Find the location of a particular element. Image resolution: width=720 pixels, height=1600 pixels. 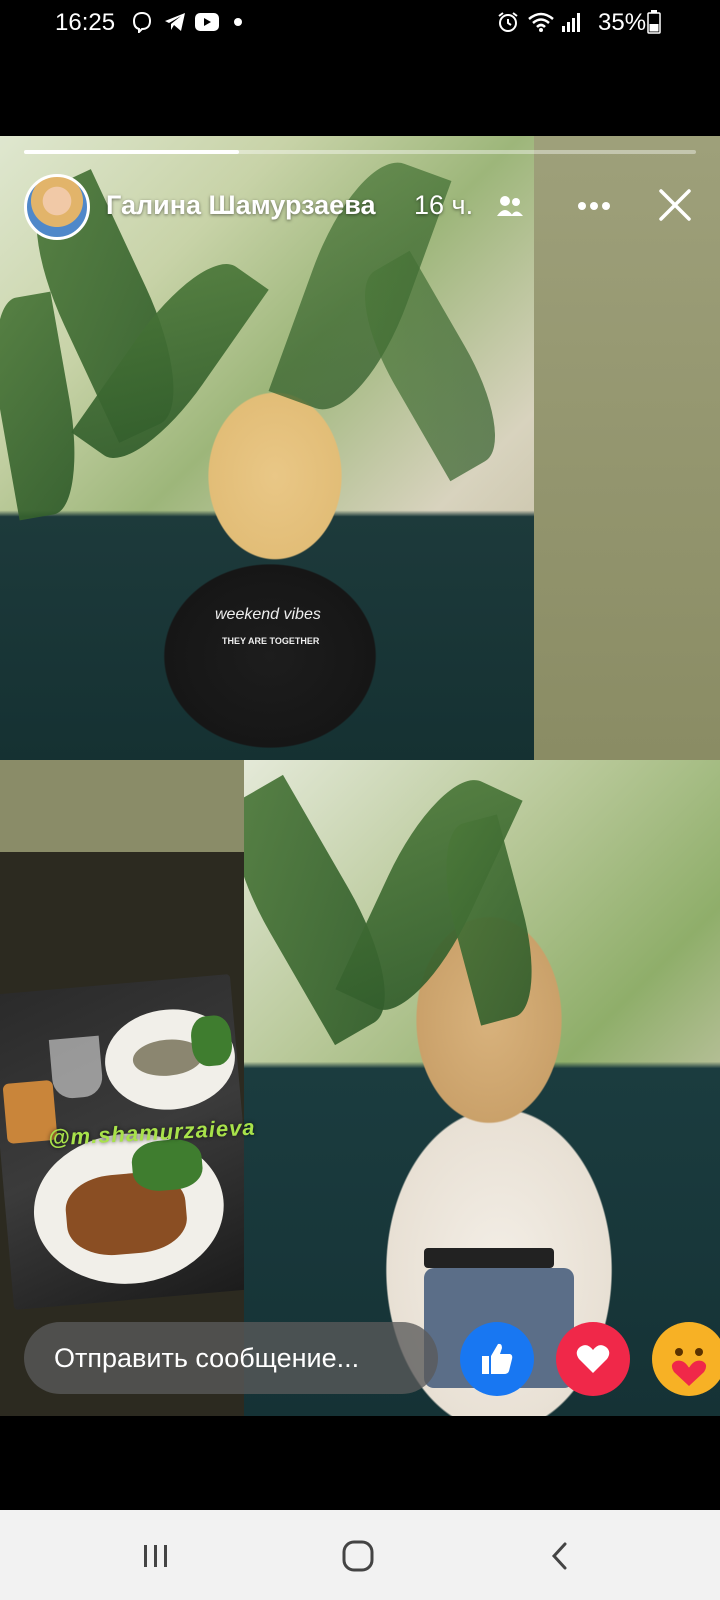

care-reaction-button is located at coordinates (686, 1359).